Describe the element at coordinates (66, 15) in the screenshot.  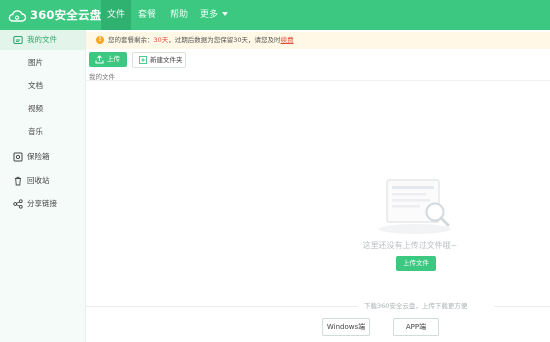
I see `brand-name: 360安全云盘` at that location.